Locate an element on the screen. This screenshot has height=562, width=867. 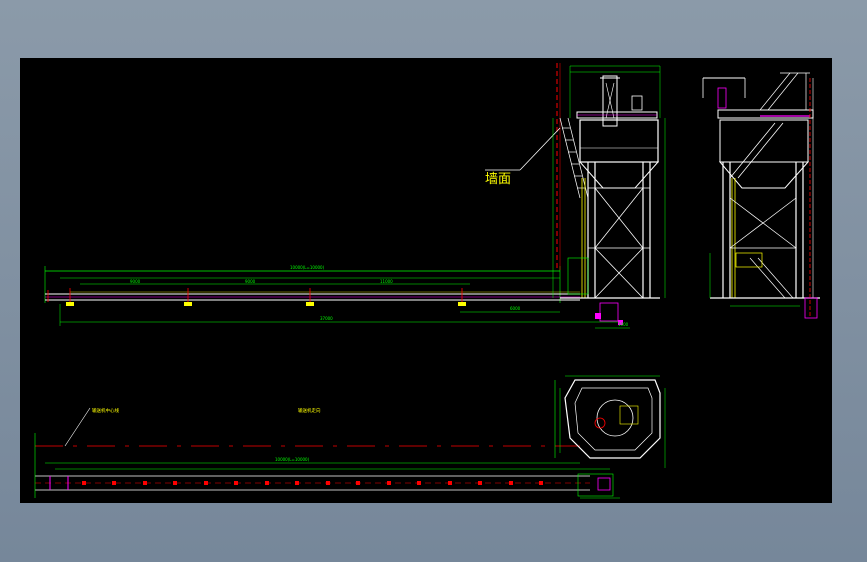
wall-annotation: 墙面 is located at coordinates (523, 157).